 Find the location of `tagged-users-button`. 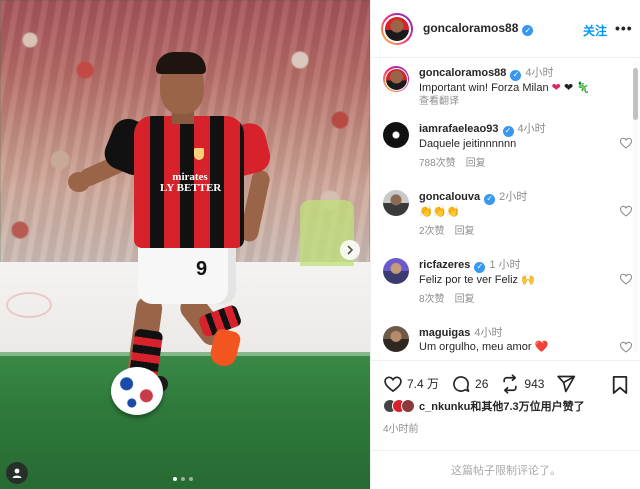

tagged-users-button is located at coordinates (17, 473).